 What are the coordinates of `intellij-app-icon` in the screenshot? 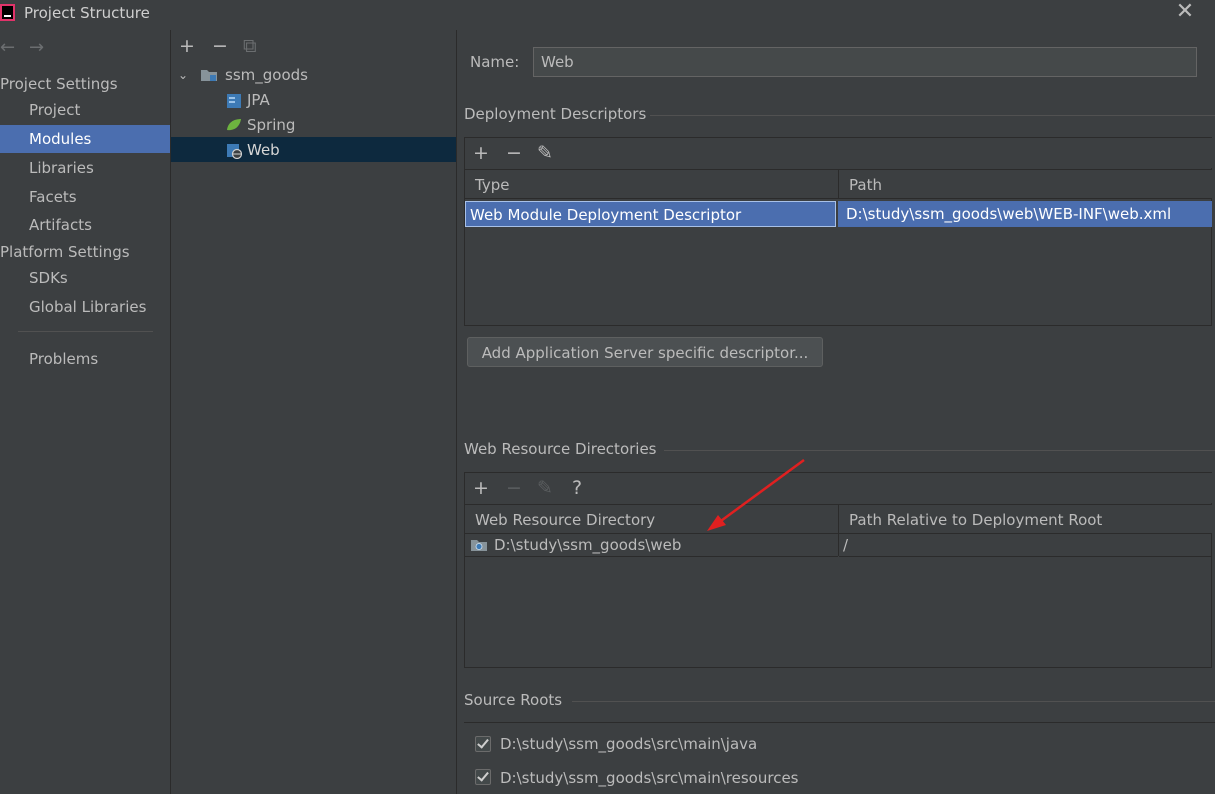 It's located at (7, 12).